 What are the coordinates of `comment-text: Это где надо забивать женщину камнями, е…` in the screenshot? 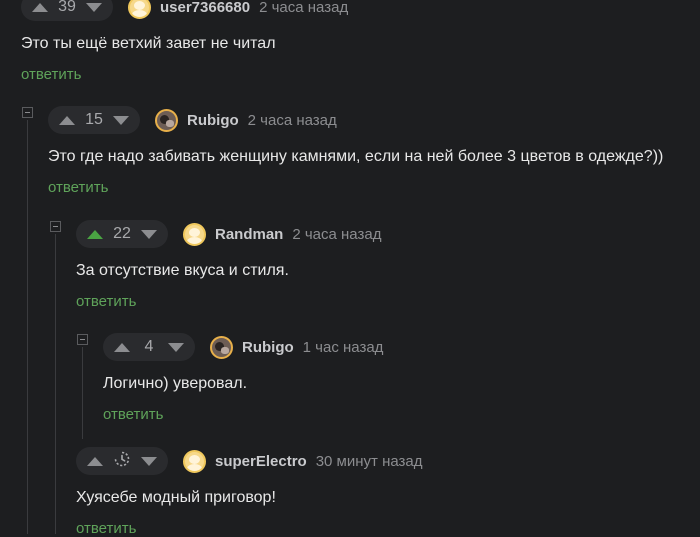 It's located at (356, 156).